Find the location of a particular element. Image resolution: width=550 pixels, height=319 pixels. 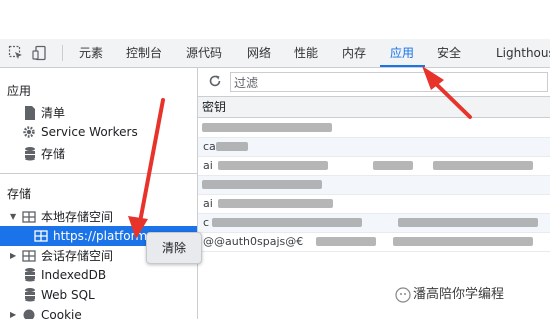

sidebar-item-label: 本地存储空间 is located at coordinates (77, 217).